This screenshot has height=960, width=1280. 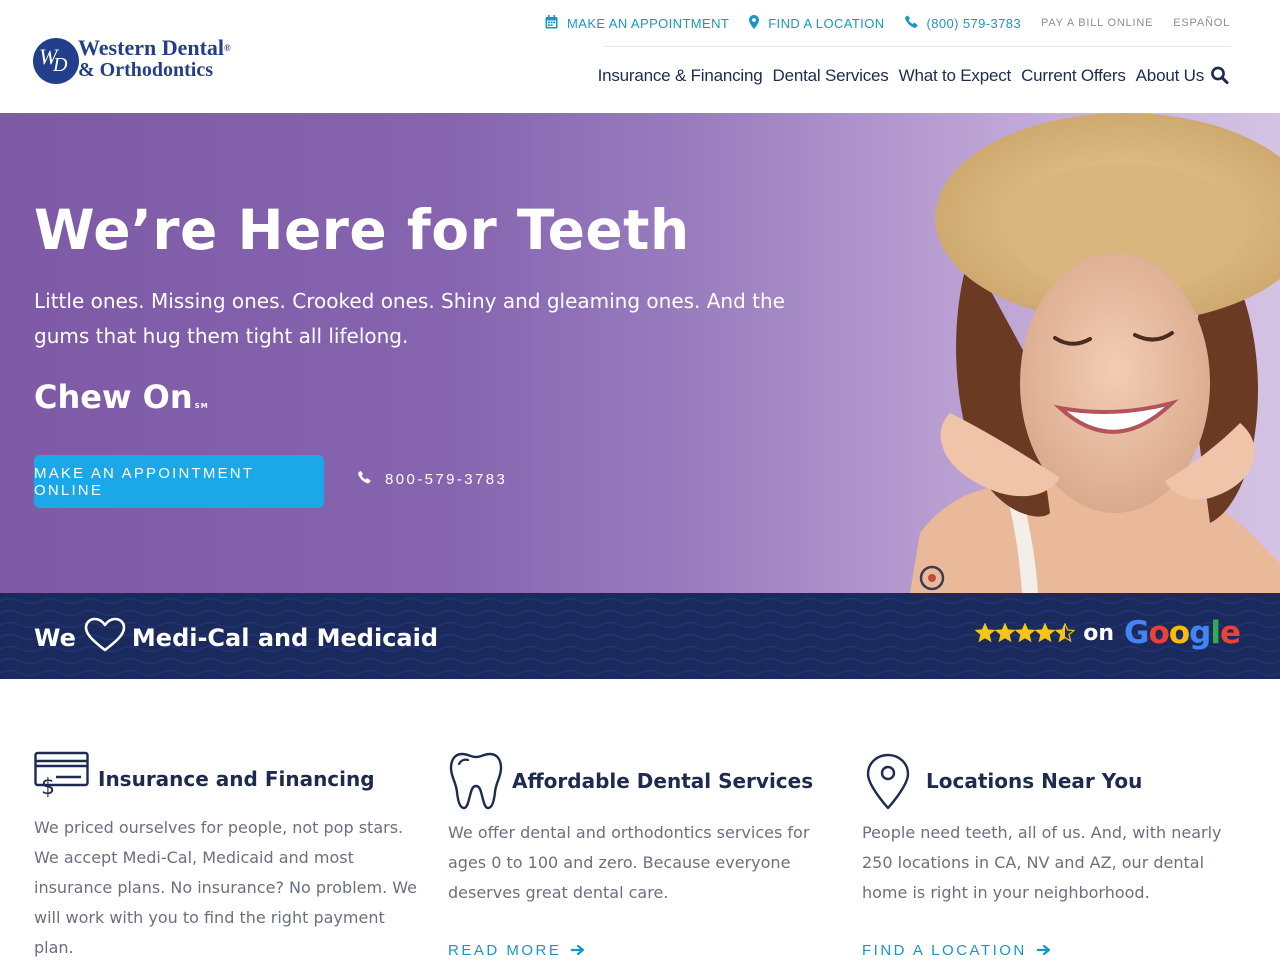 What do you see at coordinates (1201, 23) in the screenshot?
I see `language-toggle-link: Español` at bounding box center [1201, 23].